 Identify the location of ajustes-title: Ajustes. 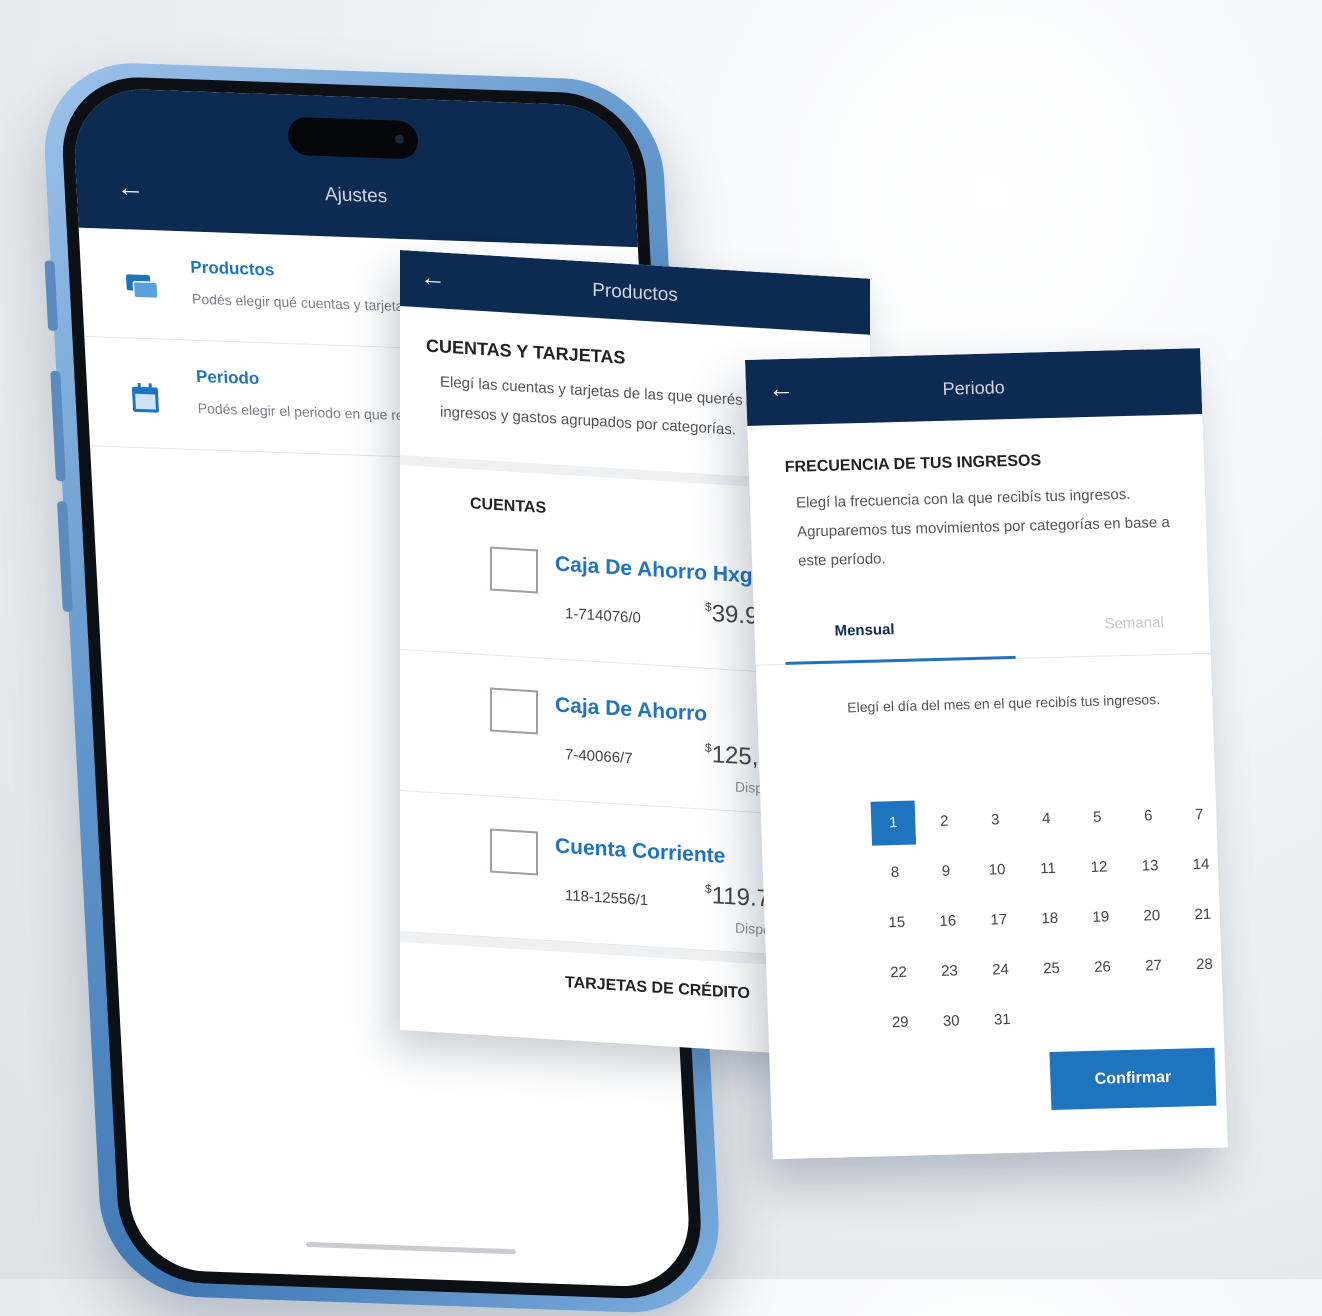
(356, 196).